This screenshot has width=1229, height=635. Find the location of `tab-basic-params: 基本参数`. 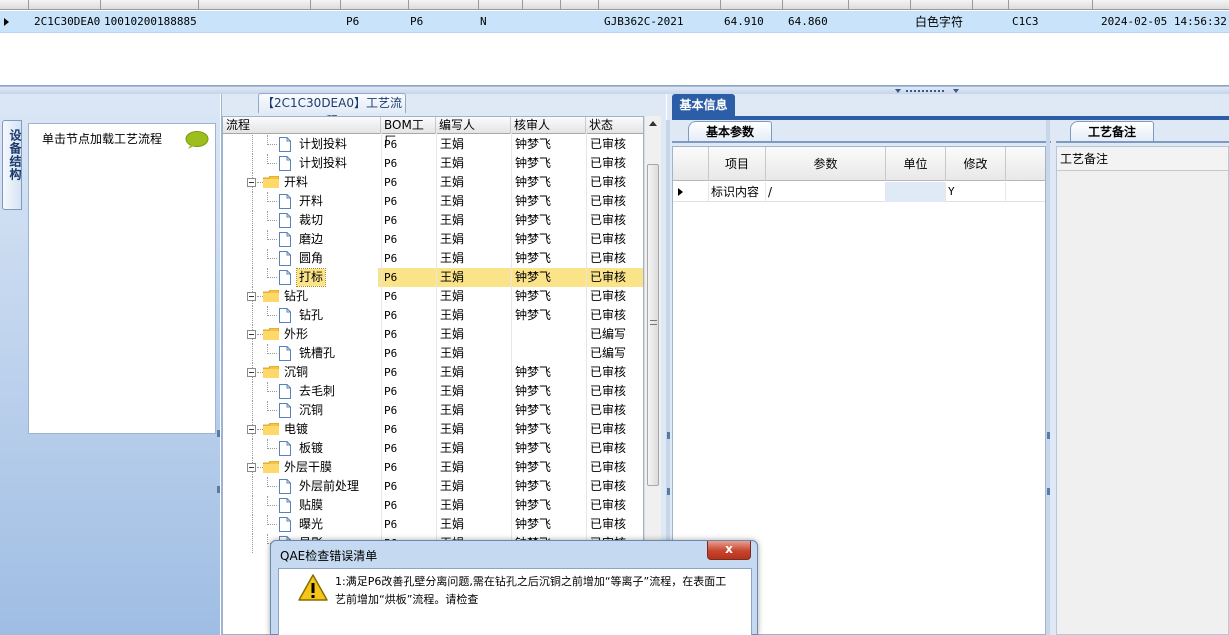

tab-basic-params: 基本参数 is located at coordinates (730, 131).